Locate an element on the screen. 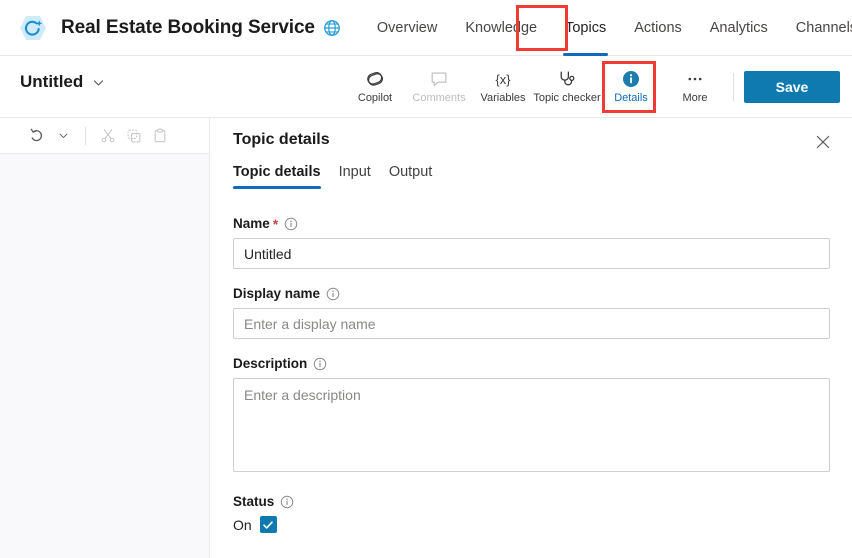 Image resolution: width=852 pixels, height=558 pixels. more-button: More is located at coordinates (695, 87).